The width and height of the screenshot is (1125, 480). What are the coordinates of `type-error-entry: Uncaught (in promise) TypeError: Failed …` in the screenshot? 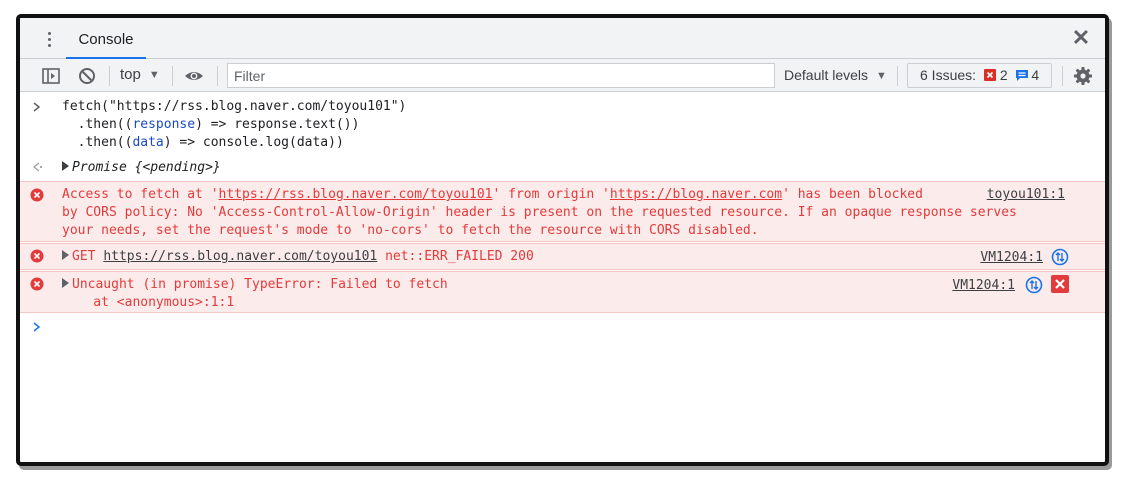 It's located at (562, 292).